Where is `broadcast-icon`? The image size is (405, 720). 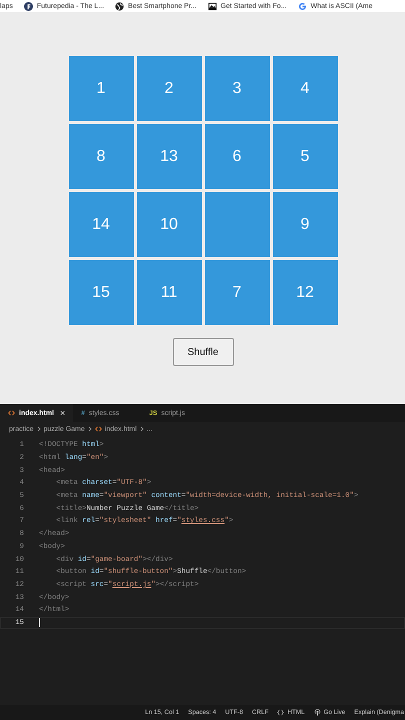
broadcast-icon is located at coordinates (317, 712).